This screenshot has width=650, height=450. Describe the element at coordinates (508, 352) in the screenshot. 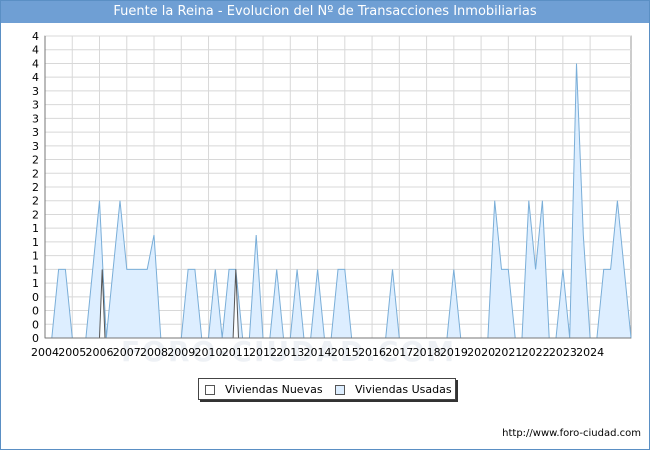

I see `x-tick-label: 2021` at that location.